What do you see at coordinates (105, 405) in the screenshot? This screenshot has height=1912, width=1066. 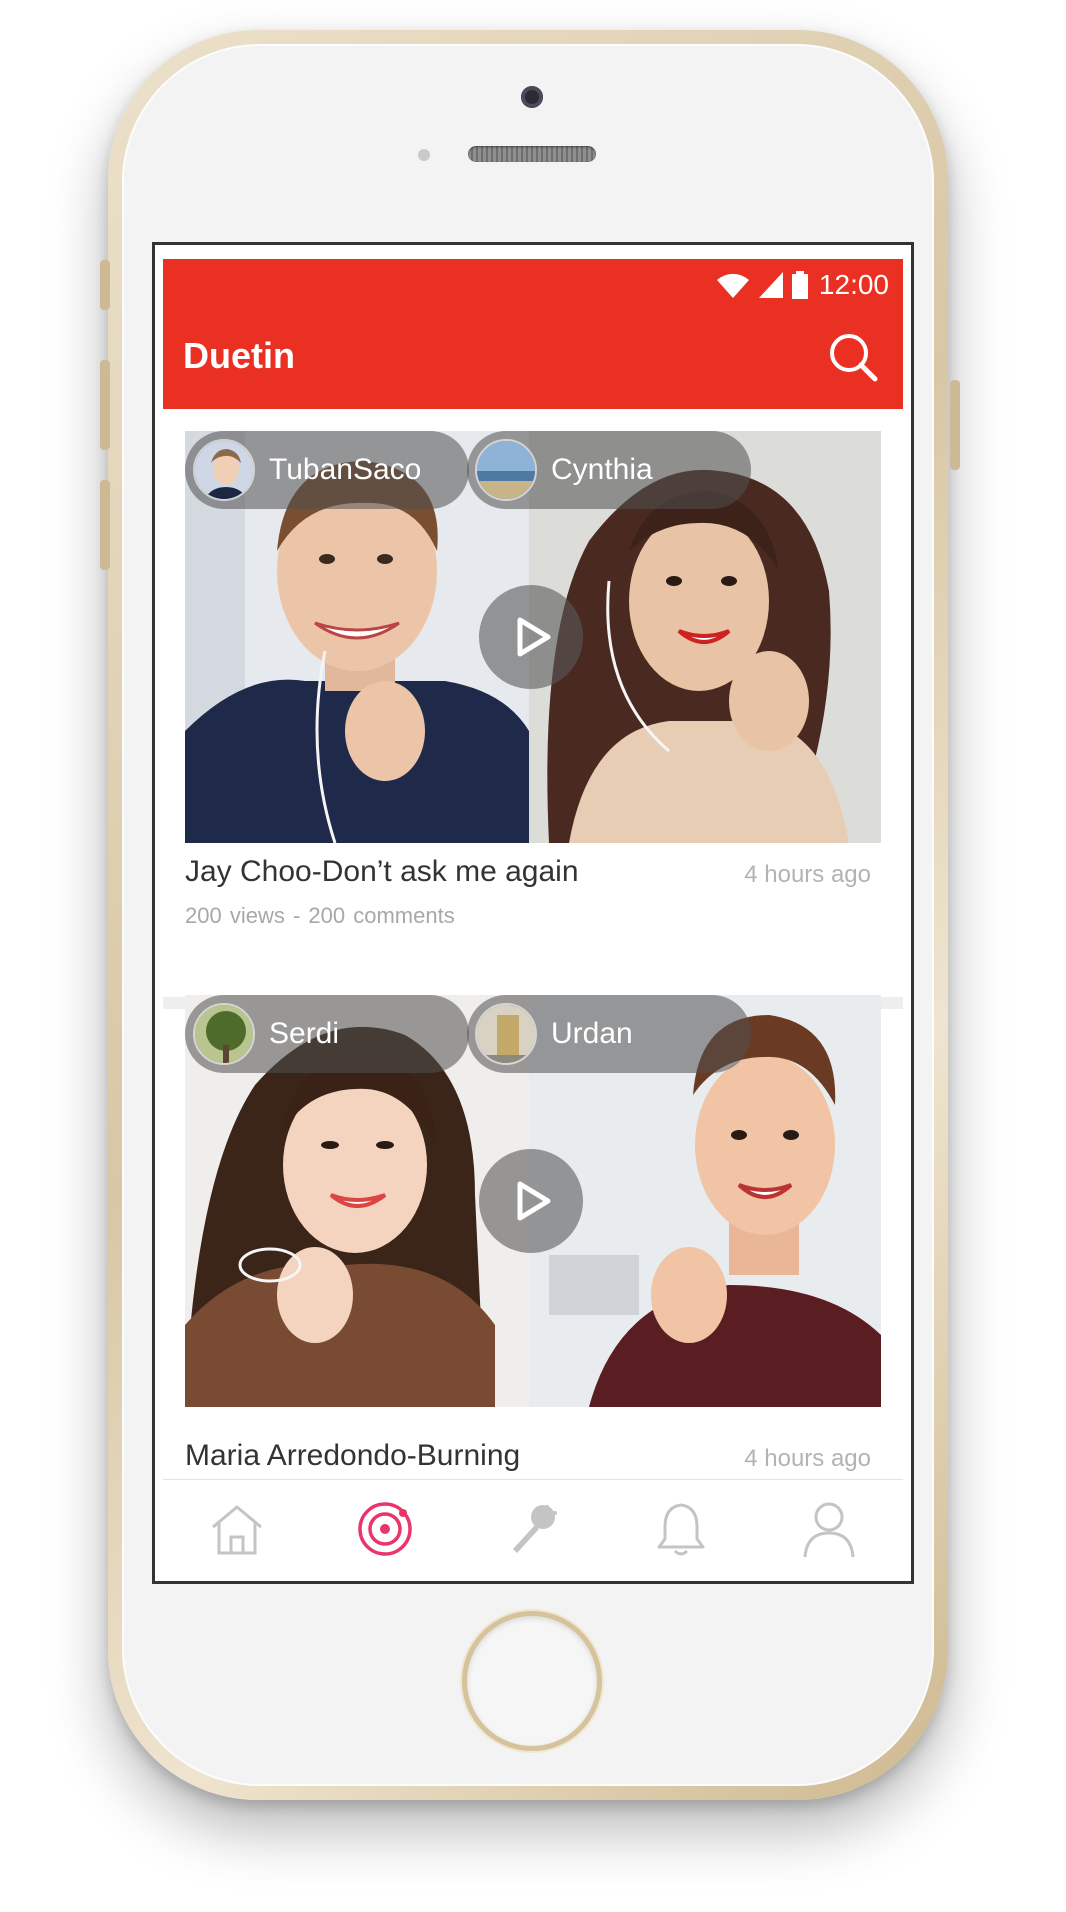 I see `volume-up-button` at bounding box center [105, 405].